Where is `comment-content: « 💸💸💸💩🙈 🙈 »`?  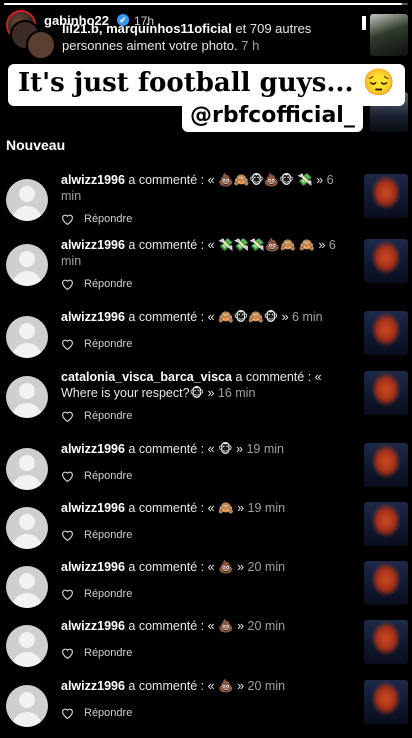 comment-content: « 💸💸💸💩🙈 🙈 » is located at coordinates (266, 245).